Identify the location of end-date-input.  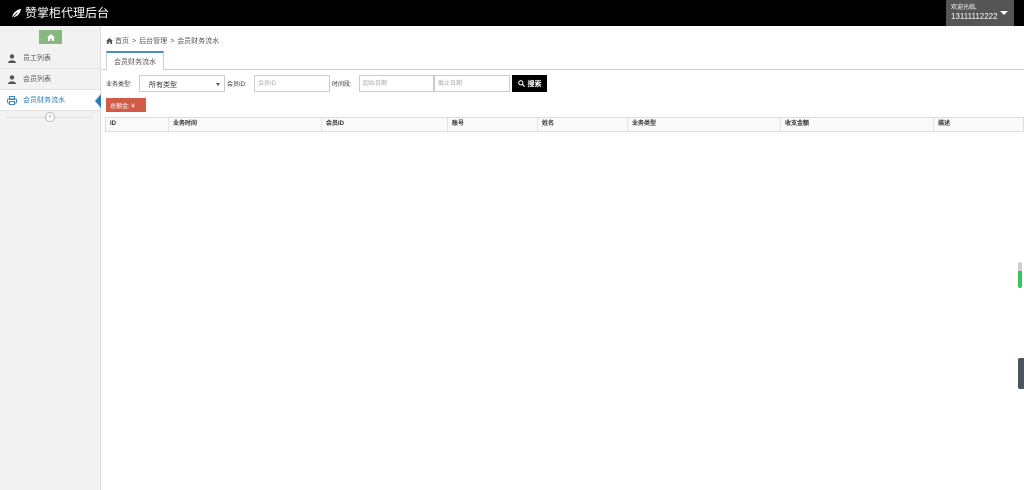
(472, 83).